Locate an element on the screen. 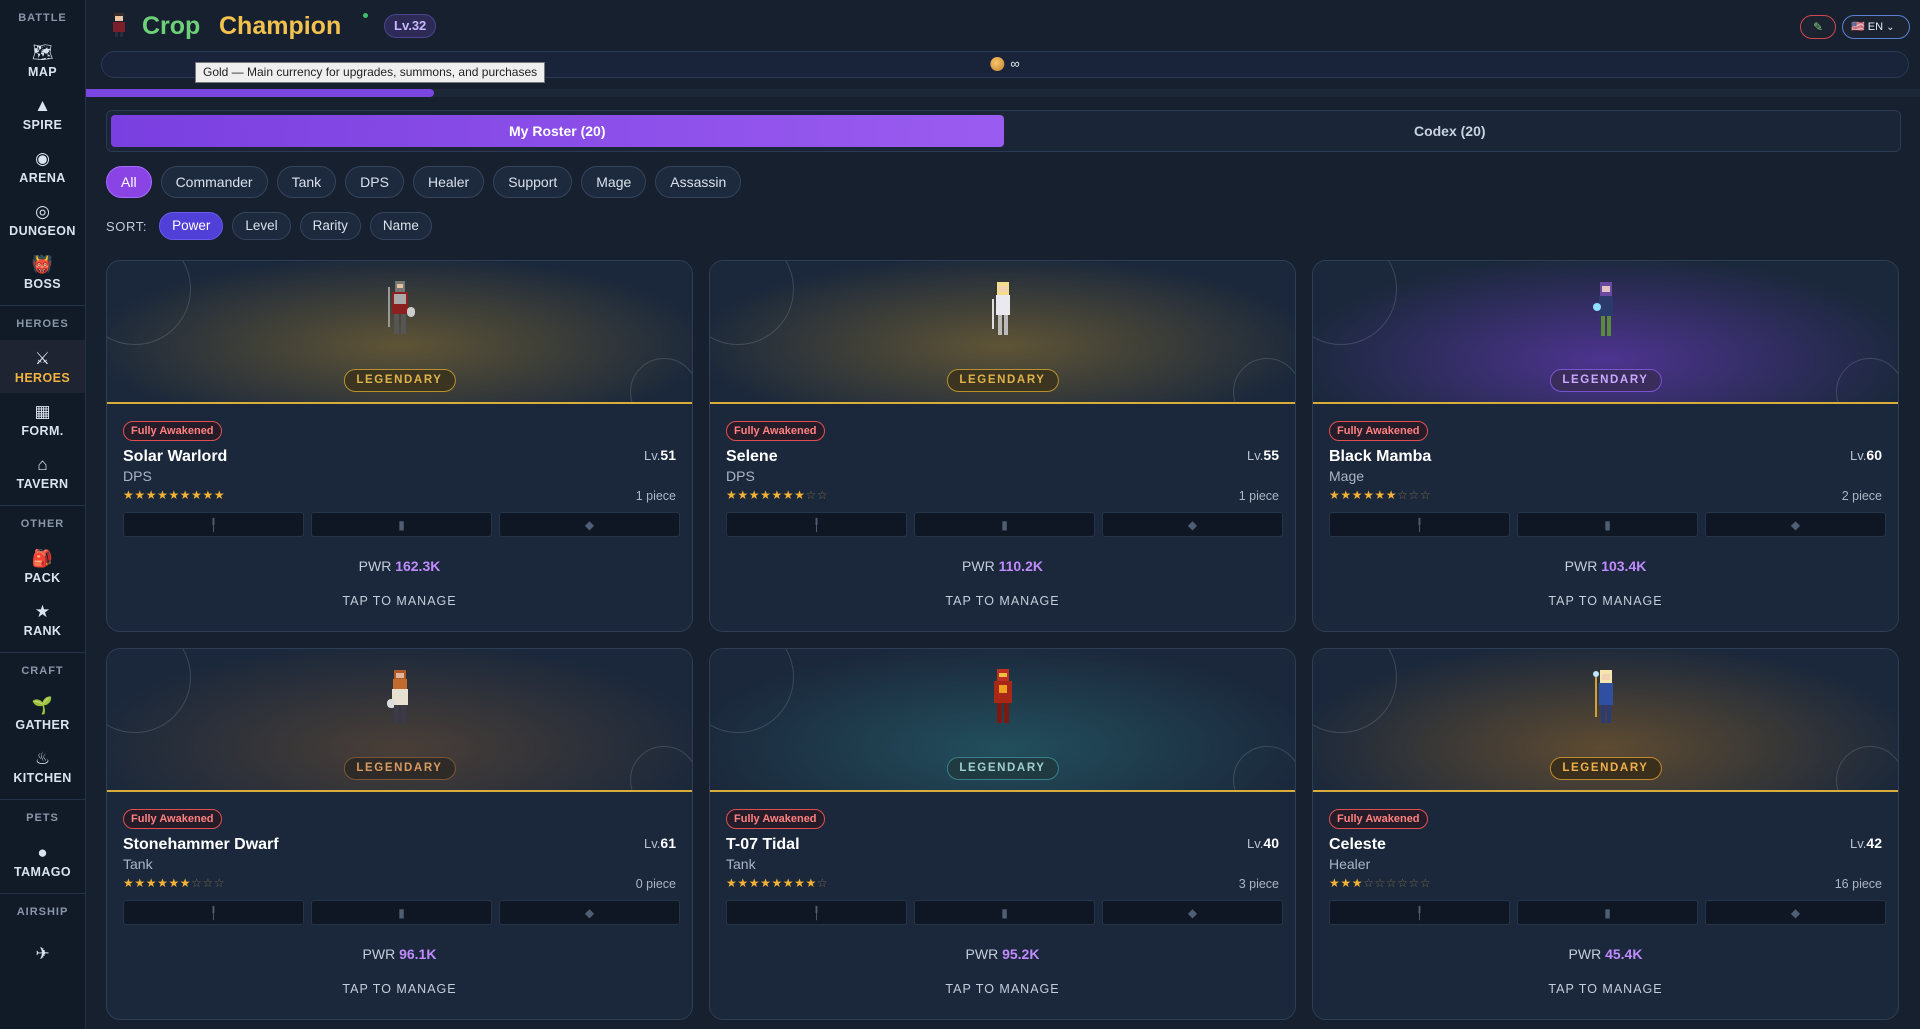 The width and height of the screenshot is (1920, 1029). hero-power: PWR 162.3K is located at coordinates (399, 566).